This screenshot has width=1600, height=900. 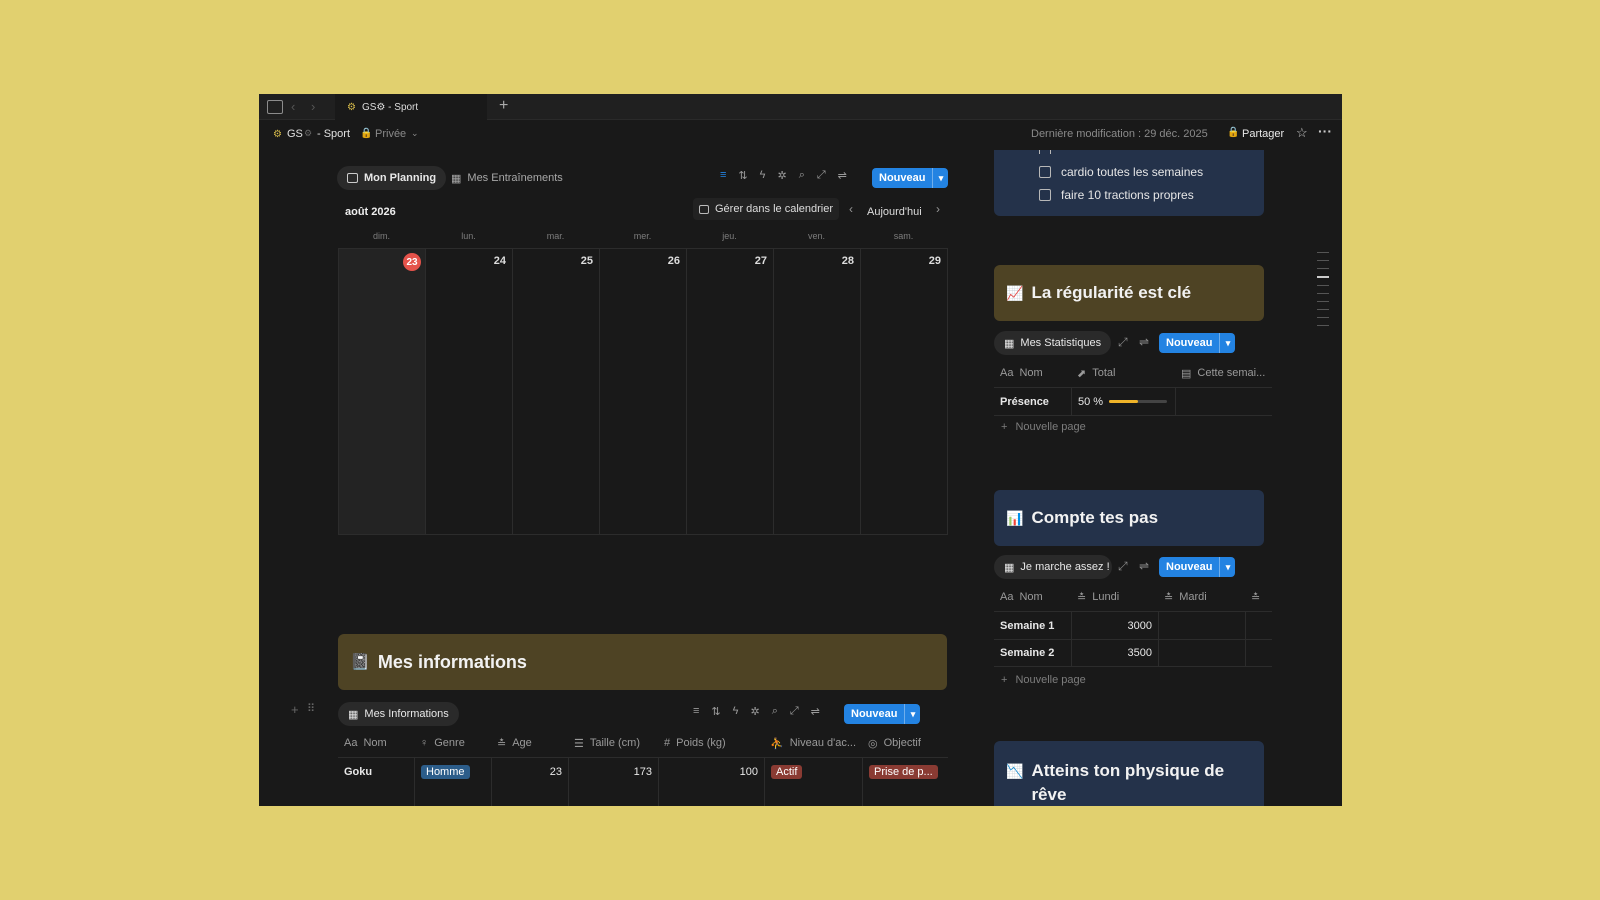 What do you see at coordinates (411, 107) in the screenshot?
I see `tab-sport: ⚙ GS⚙ - Sport` at bounding box center [411, 107].